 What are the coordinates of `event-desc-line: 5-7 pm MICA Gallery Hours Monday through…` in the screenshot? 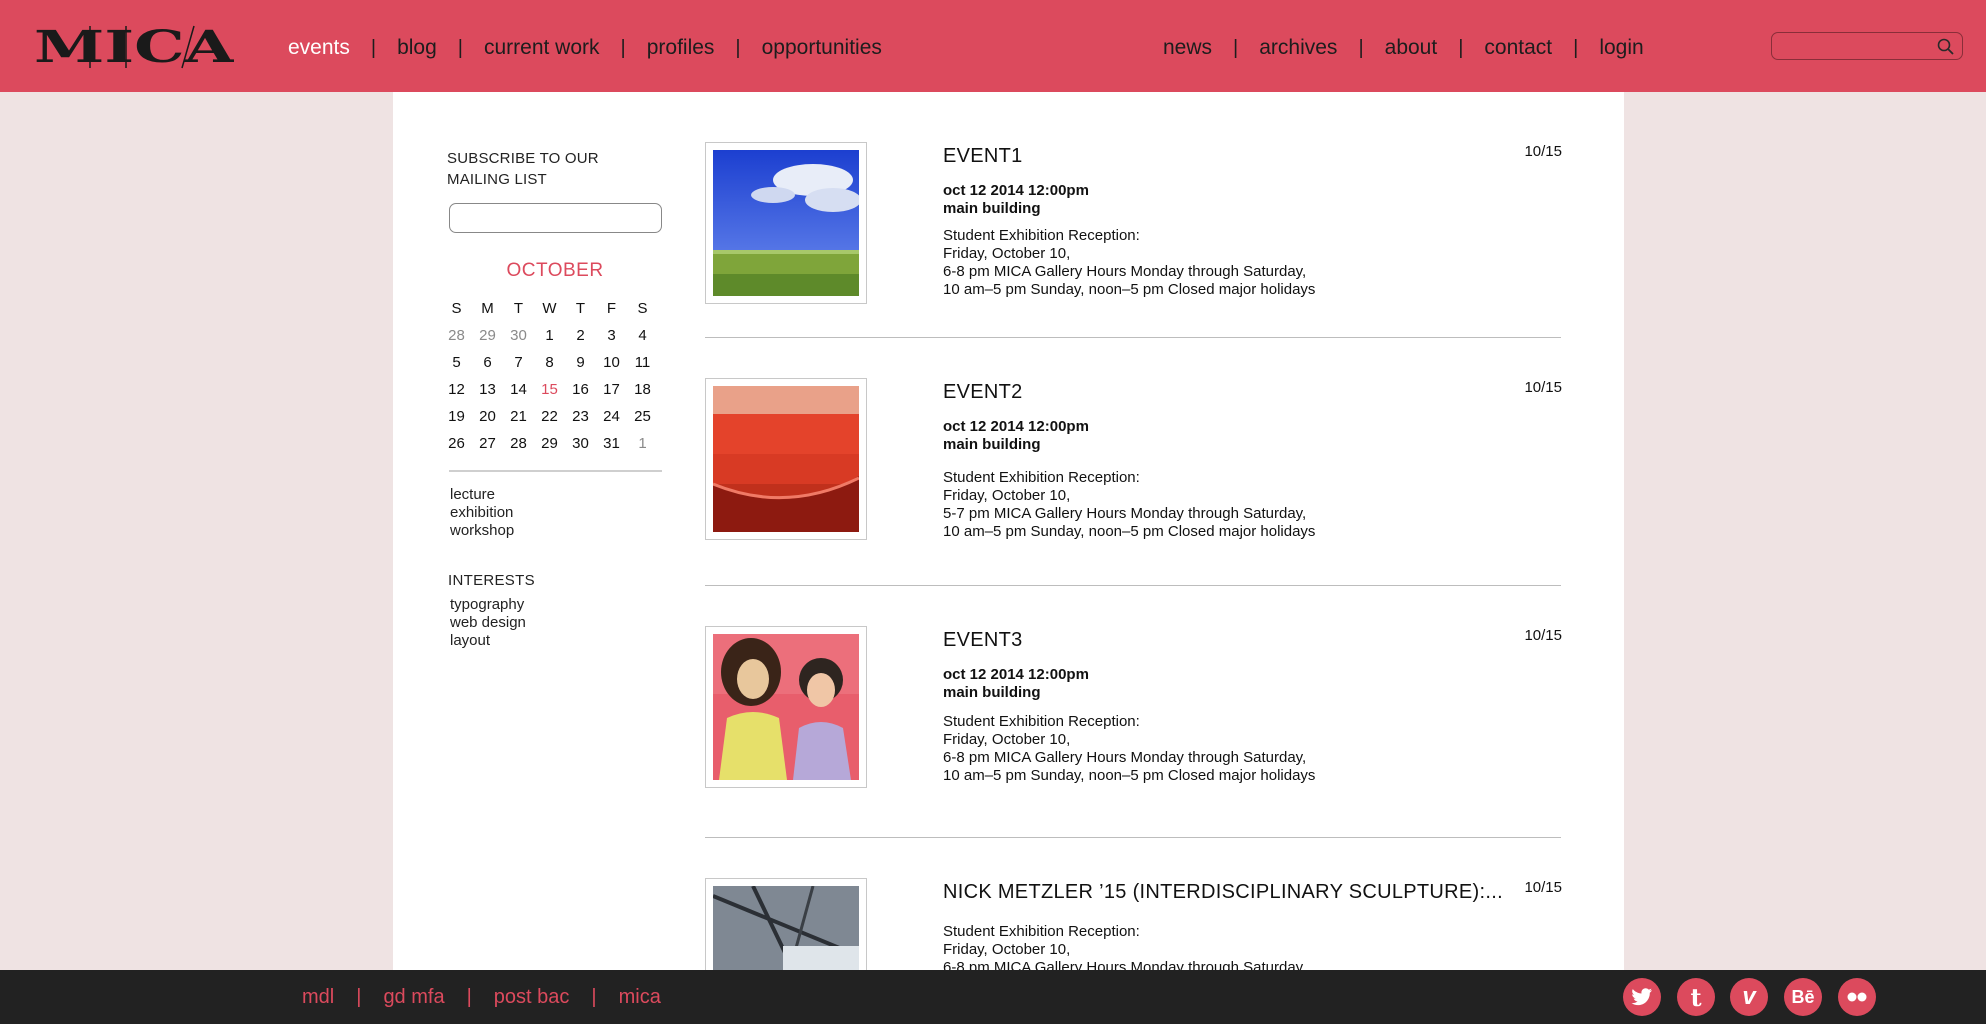 It's located at (1125, 513).